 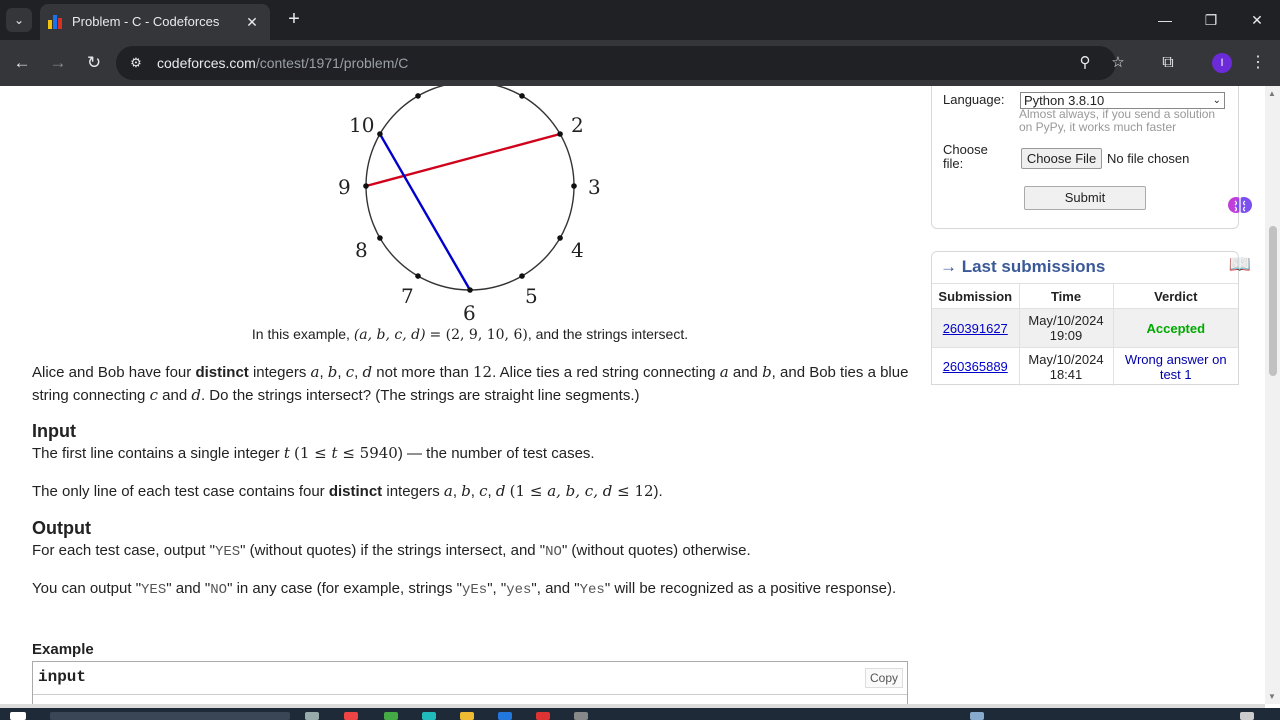 I want to click on label-10: 10, so click(x=361, y=125).